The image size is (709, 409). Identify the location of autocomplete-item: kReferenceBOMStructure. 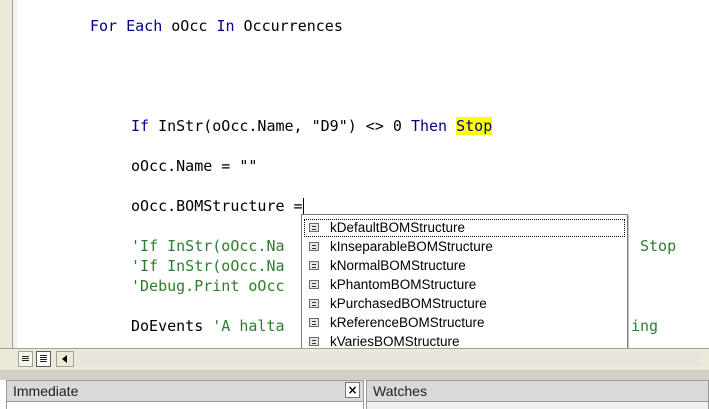
(464, 323).